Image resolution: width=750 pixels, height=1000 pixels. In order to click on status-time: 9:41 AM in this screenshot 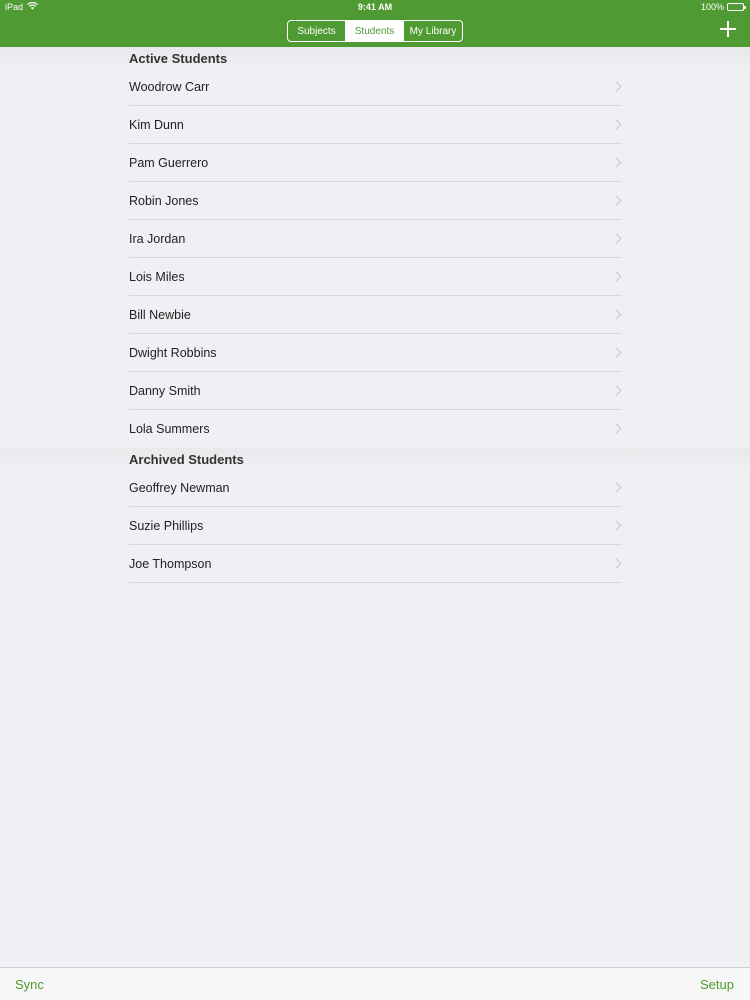, I will do `click(375, 7)`.